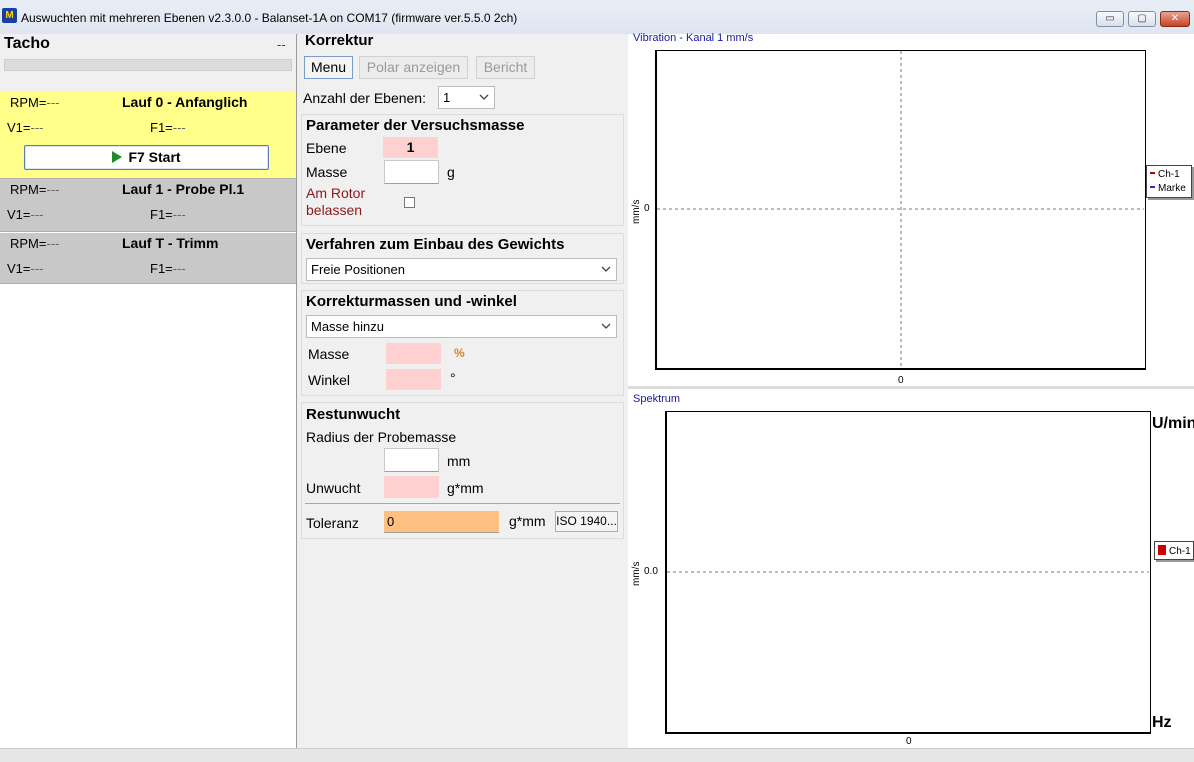 This screenshot has width=1194, height=762. Describe the element at coordinates (381, 437) in the screenshot. I see `radius-label: Radius der Probemasse` at that location.